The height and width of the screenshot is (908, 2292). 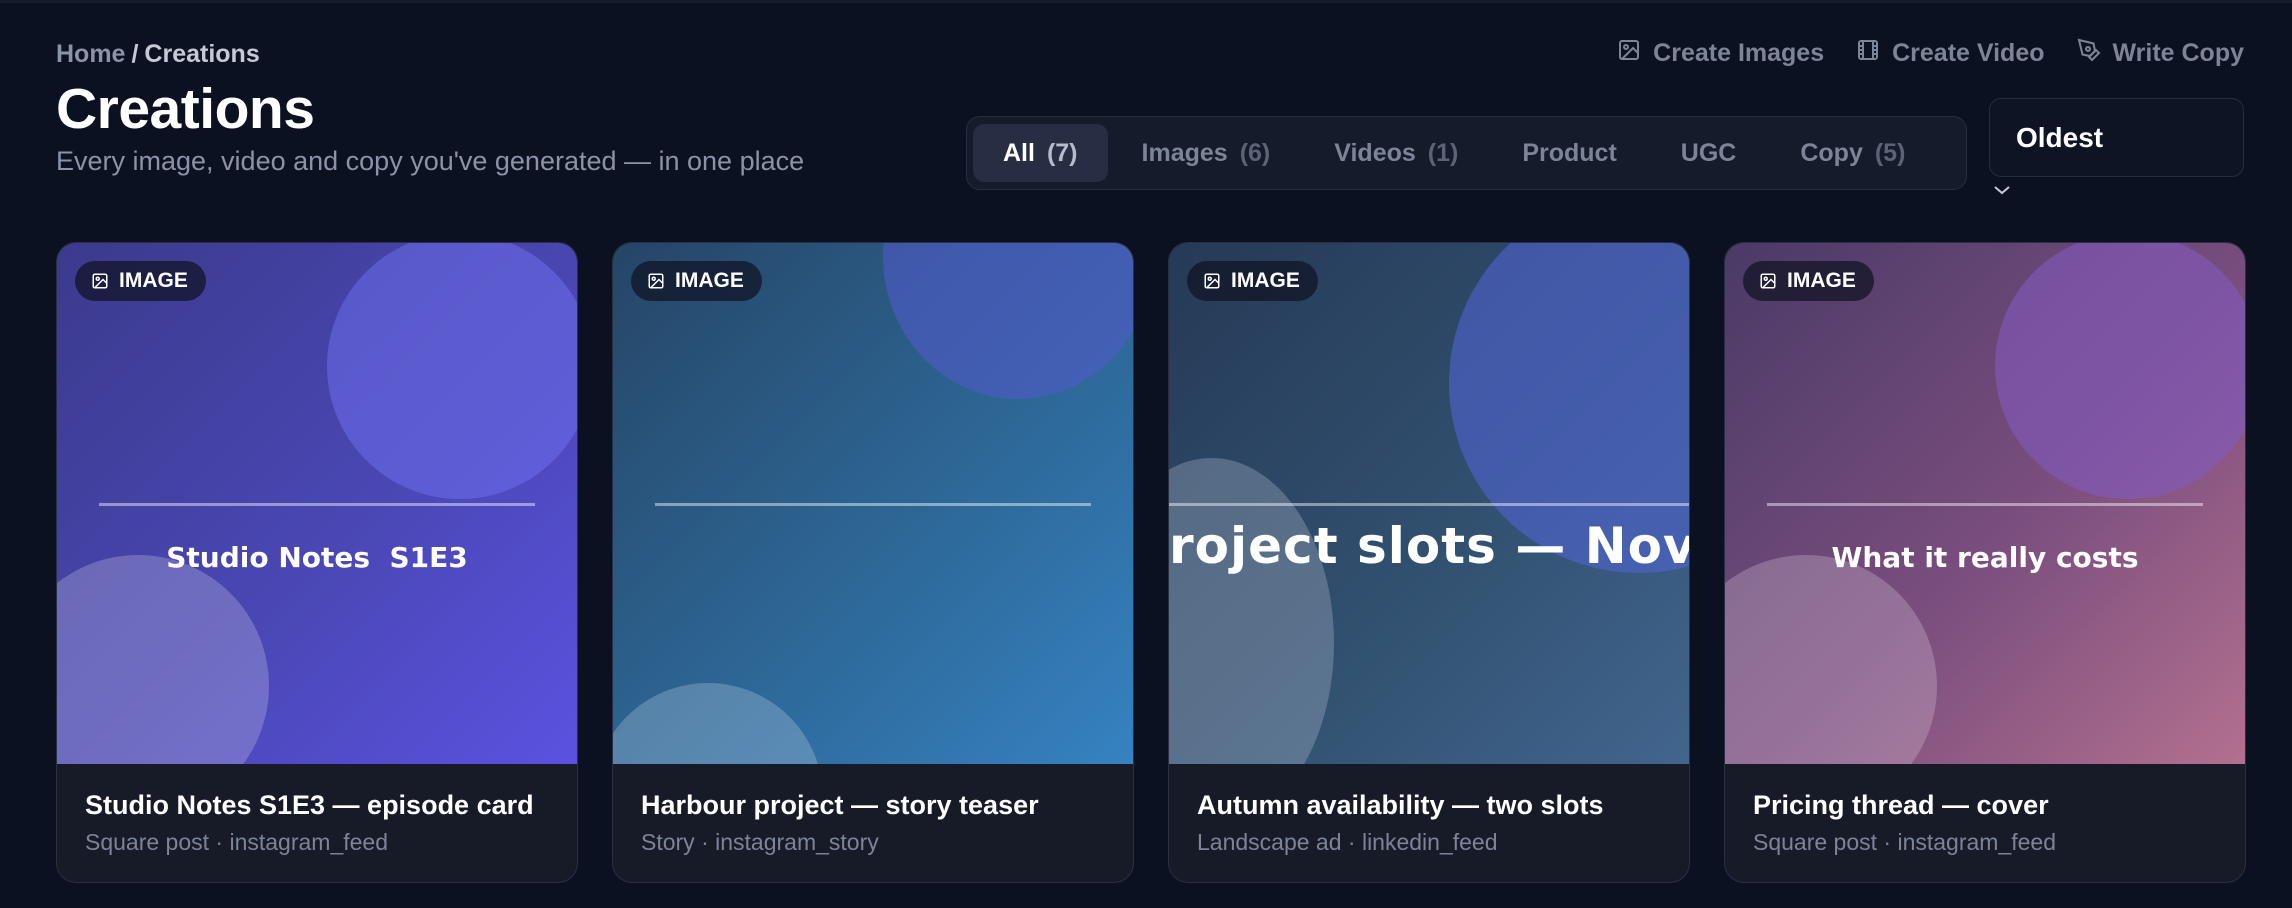 What do you see at coordinates (2178, 53) in the screenshot?
I see `write-copy-label: Write Copy` at bounding box center [2178, 53].